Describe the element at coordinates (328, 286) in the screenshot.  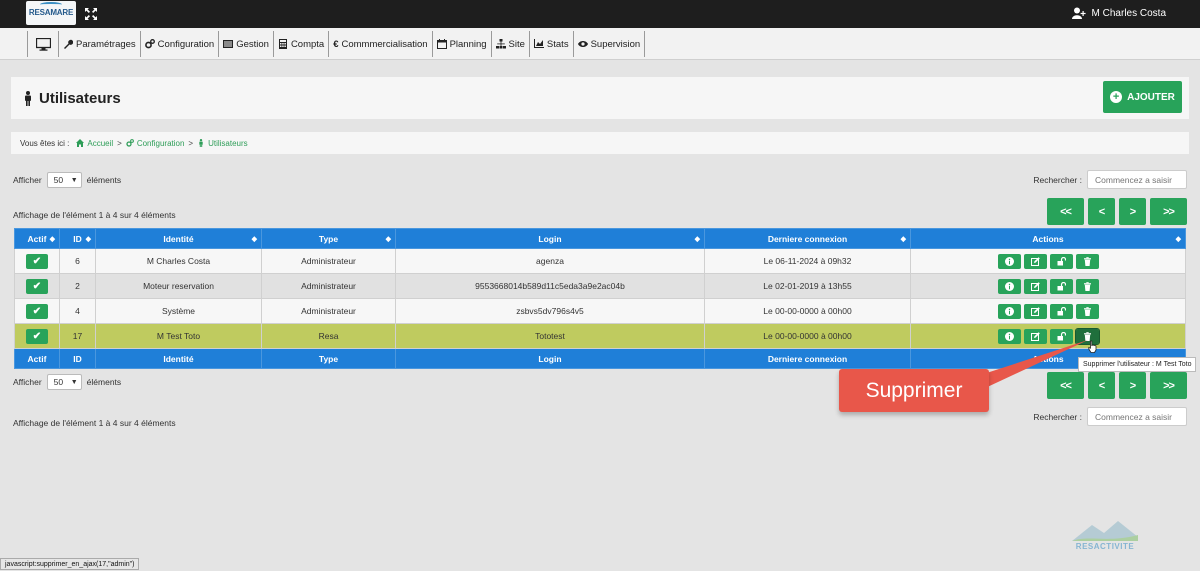
I see `type-cell: Administrateur` at that location.